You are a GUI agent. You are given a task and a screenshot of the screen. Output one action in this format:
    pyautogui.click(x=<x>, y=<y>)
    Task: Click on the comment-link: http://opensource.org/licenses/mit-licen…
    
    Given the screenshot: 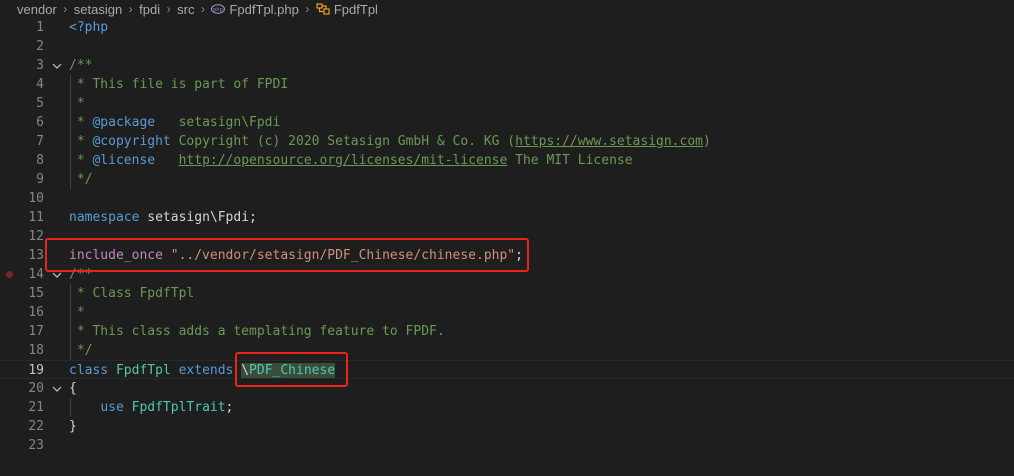 What is the action you would take?
    pyautogui.click(x=343, y=160)
    